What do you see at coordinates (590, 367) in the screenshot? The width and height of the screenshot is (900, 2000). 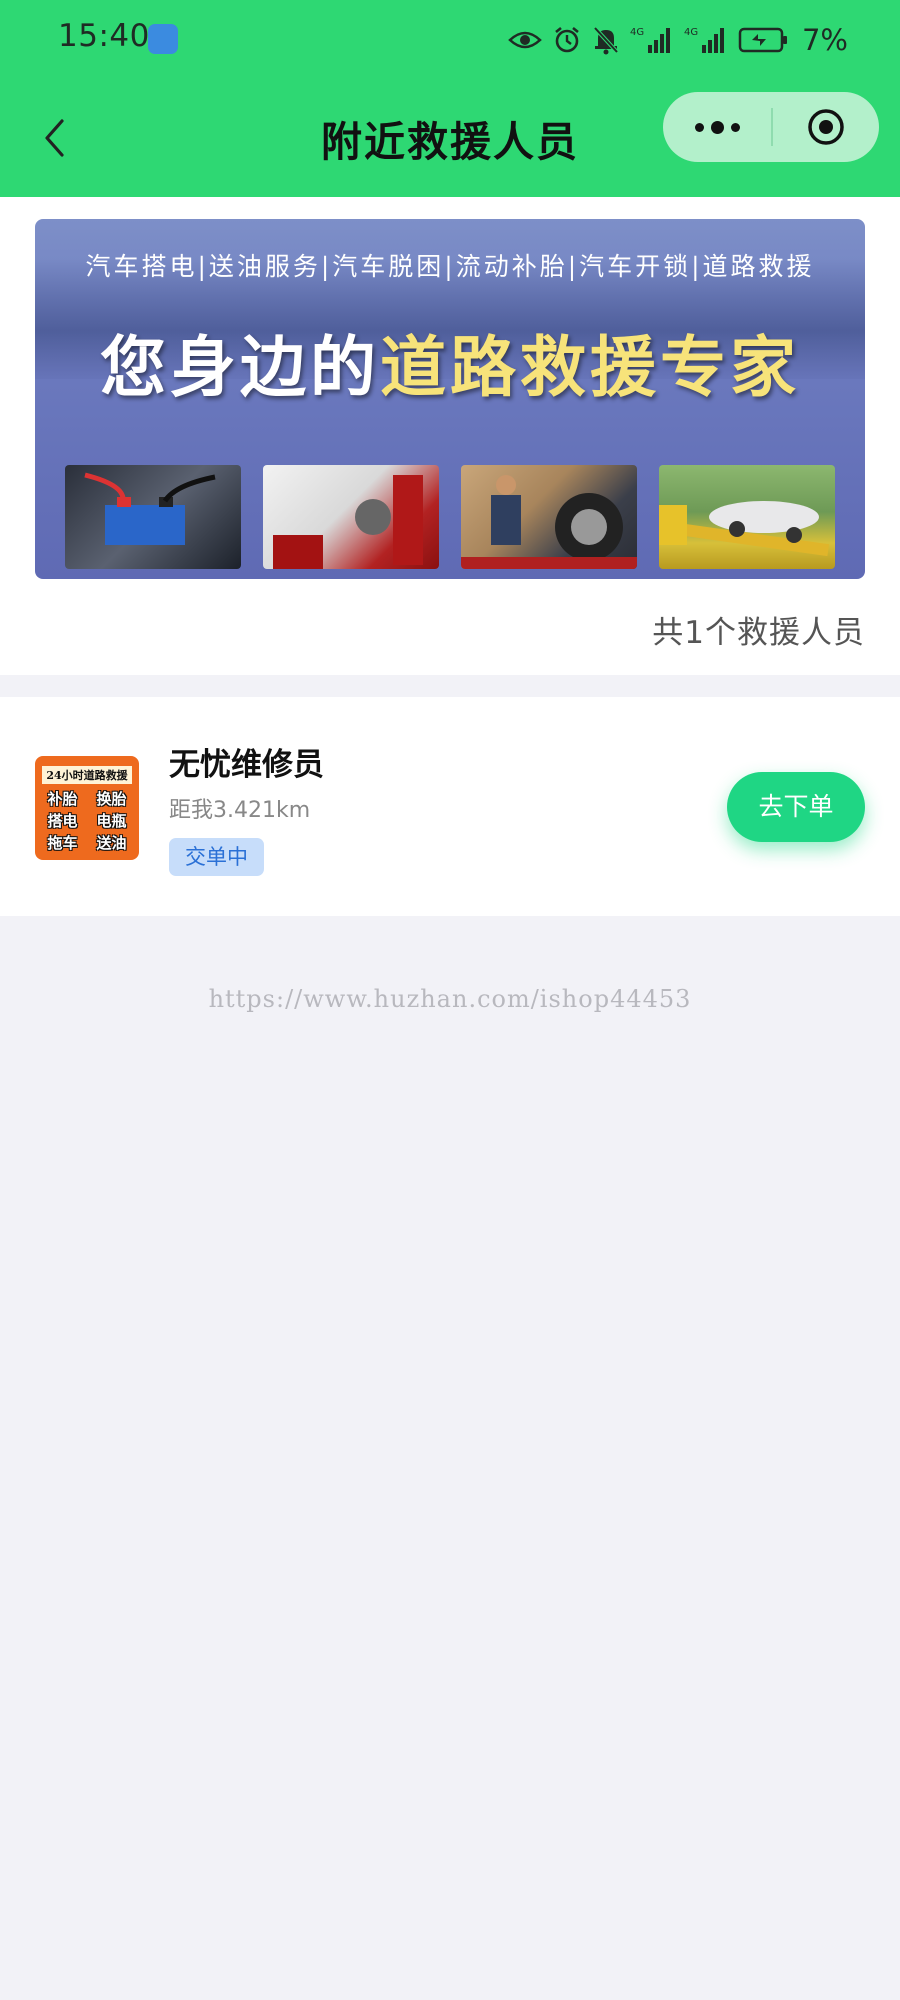 I see `slogan-yellow: 道路救援专家` at bounding box center [590, 367].